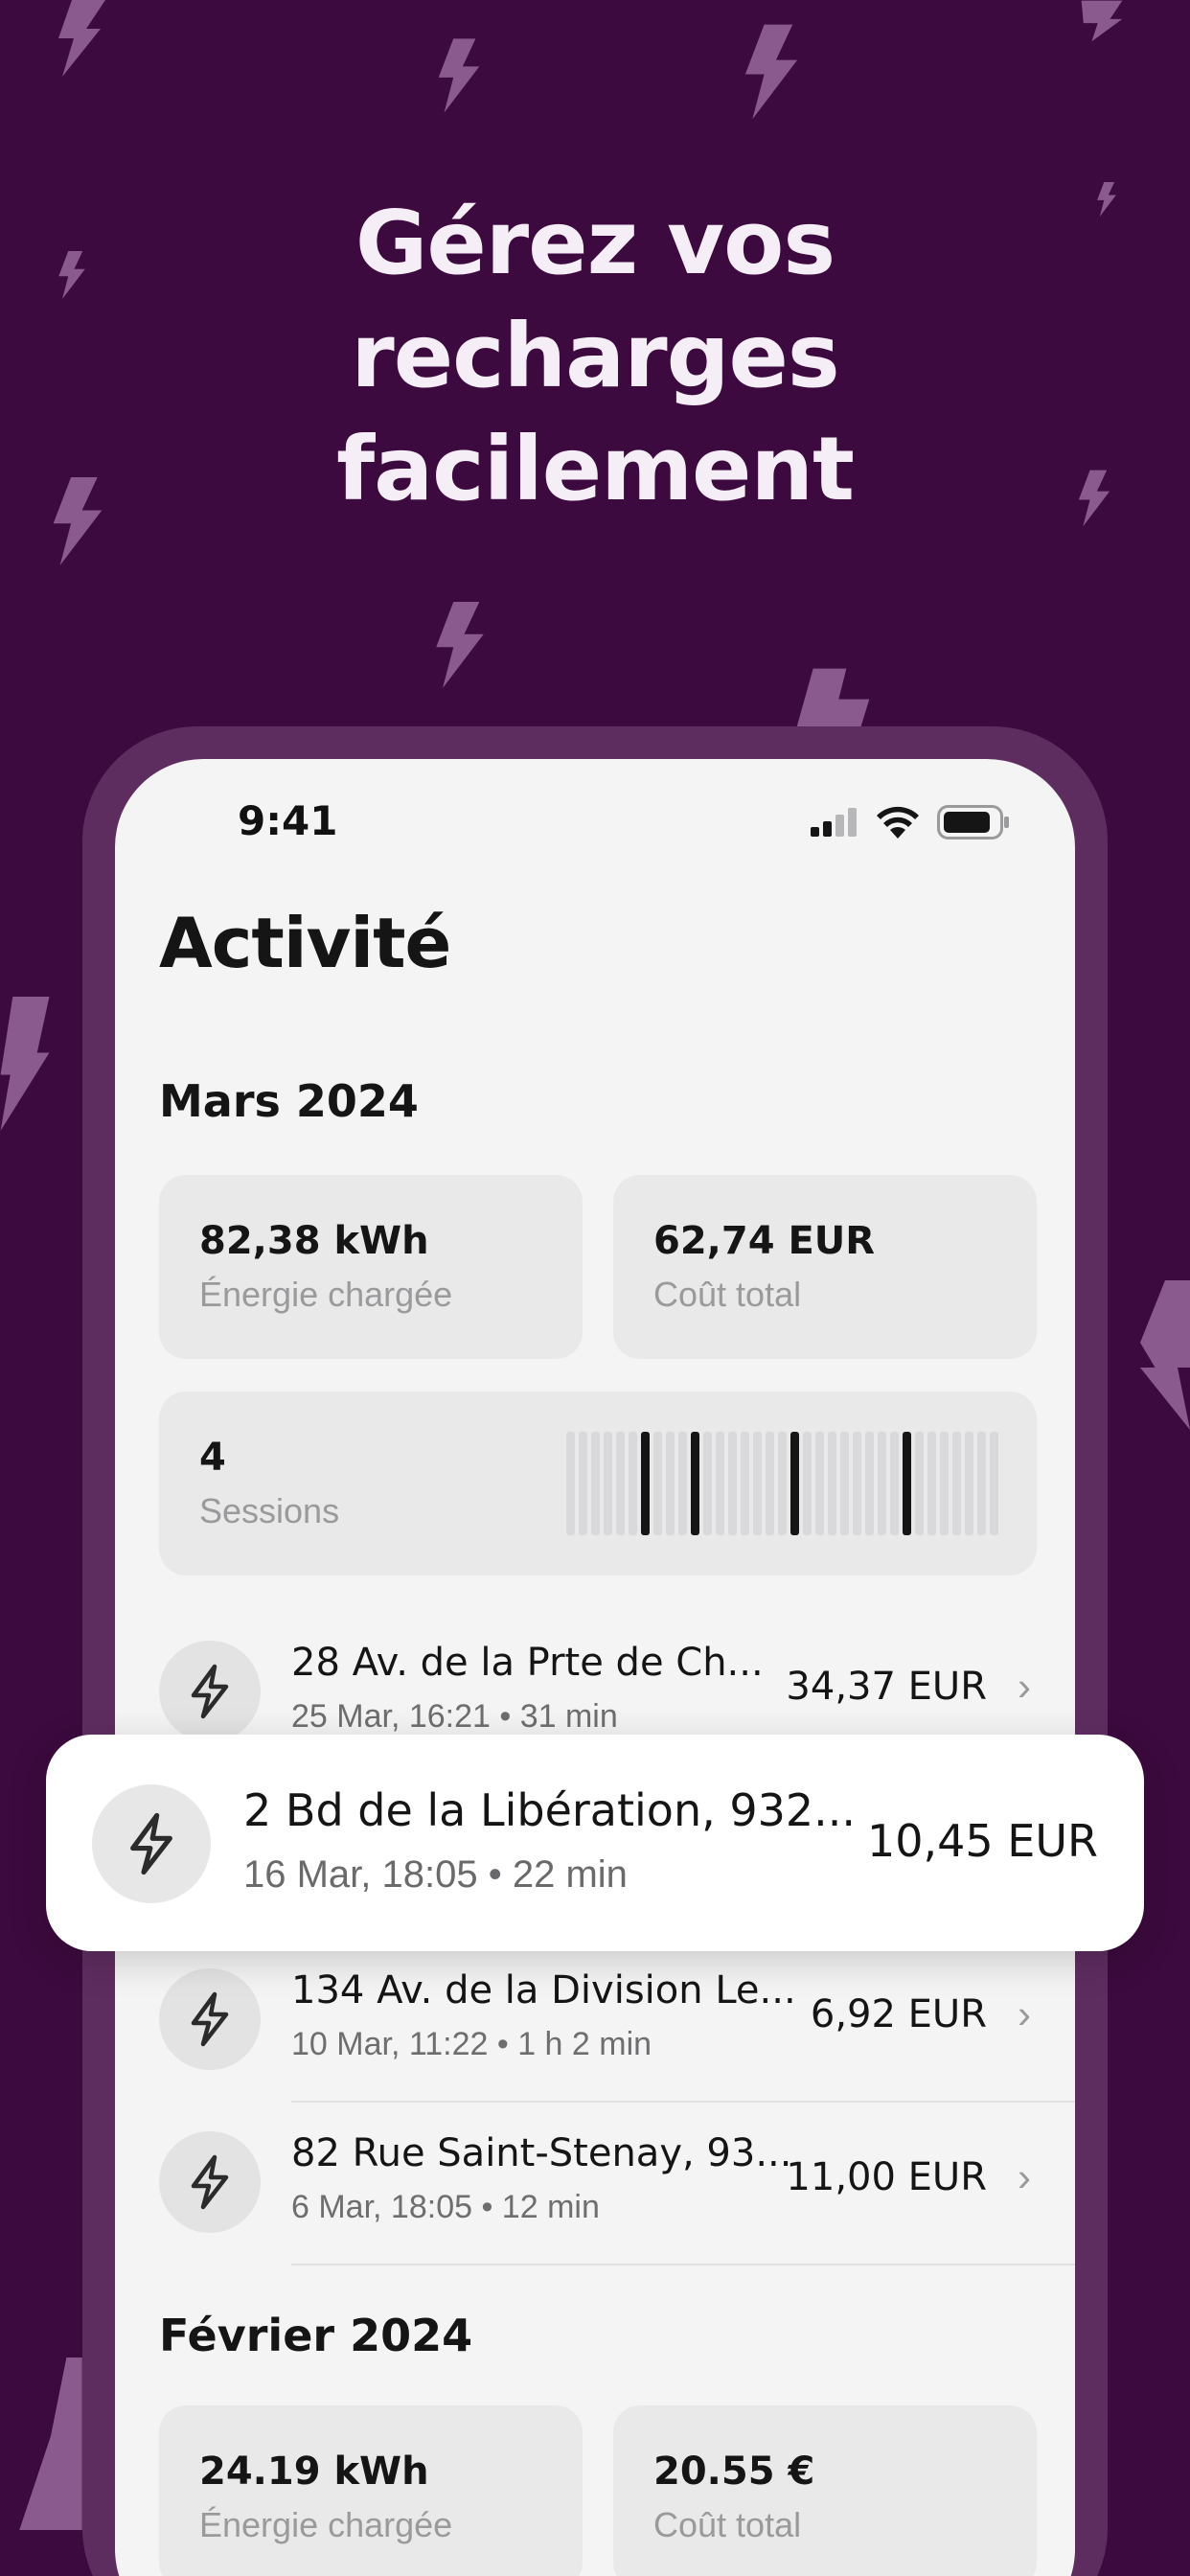 The image size is (1190, 2576). What do you see at coordinates (289, 1101) in the screenshot?
I see `month-title-mars: Mars 2024` at bounding box center [289, 1101].